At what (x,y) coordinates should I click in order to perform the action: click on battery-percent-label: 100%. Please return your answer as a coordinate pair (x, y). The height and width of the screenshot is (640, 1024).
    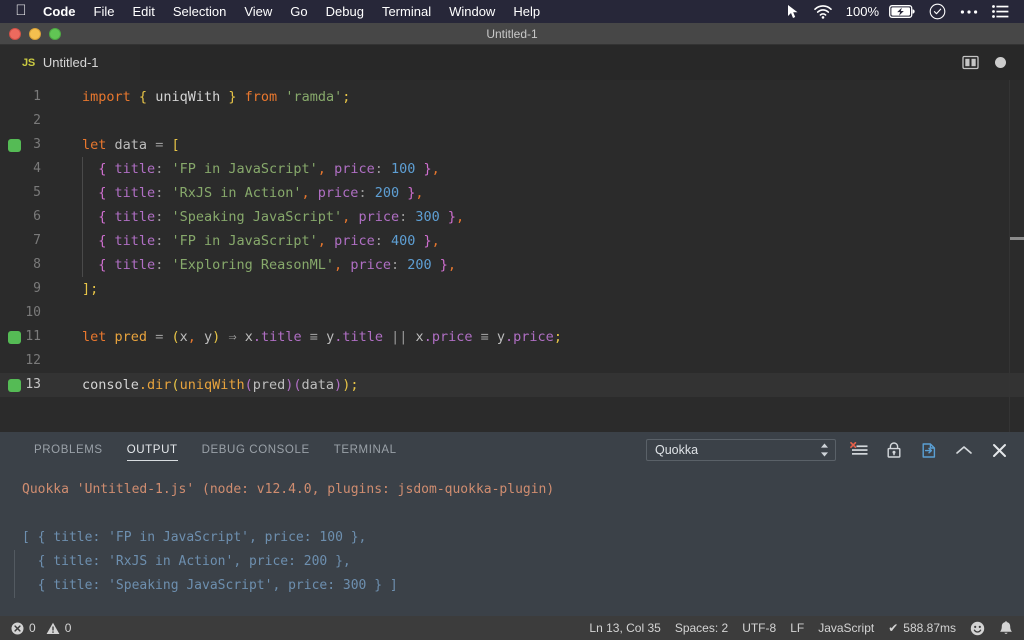
    Looking at the image, I should click on (862, 11).